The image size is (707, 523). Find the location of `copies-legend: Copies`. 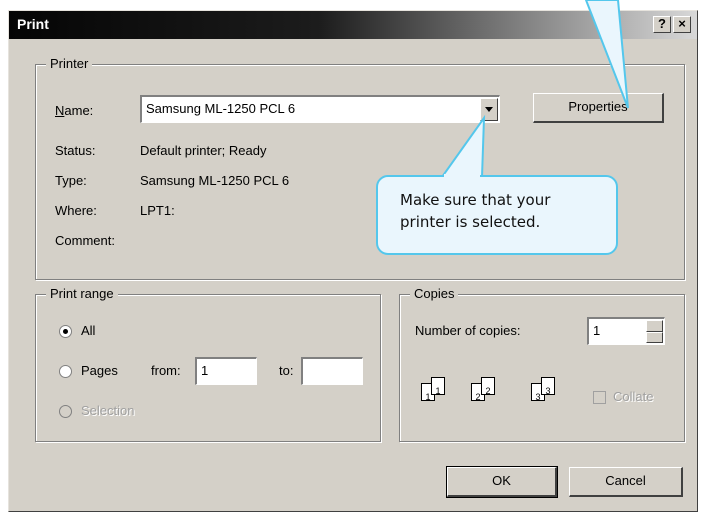

copies-legend: Copies is located at coordinates (434, 293).